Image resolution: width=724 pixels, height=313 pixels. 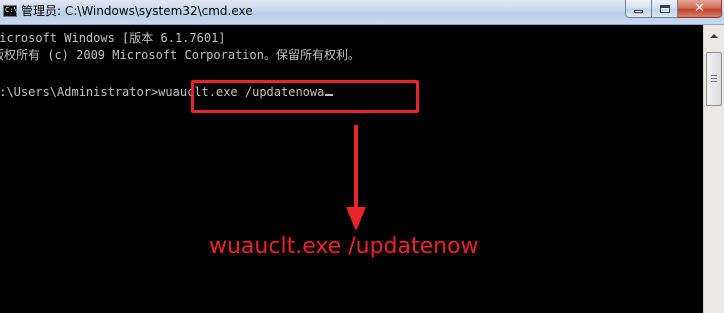 What do you see at coordinates (362, 12) in the screenshot?
I see `title-bar: C:\ 管理员: C:\Windows\system32\cmd.exe ✕` at bounding box center [362, 12].